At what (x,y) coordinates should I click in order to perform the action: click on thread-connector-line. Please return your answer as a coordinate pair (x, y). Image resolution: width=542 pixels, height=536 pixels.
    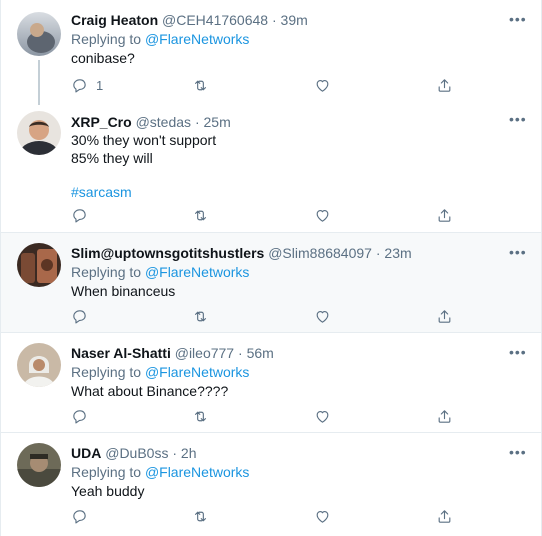
    Looking at the image, I should click on (39, 82).